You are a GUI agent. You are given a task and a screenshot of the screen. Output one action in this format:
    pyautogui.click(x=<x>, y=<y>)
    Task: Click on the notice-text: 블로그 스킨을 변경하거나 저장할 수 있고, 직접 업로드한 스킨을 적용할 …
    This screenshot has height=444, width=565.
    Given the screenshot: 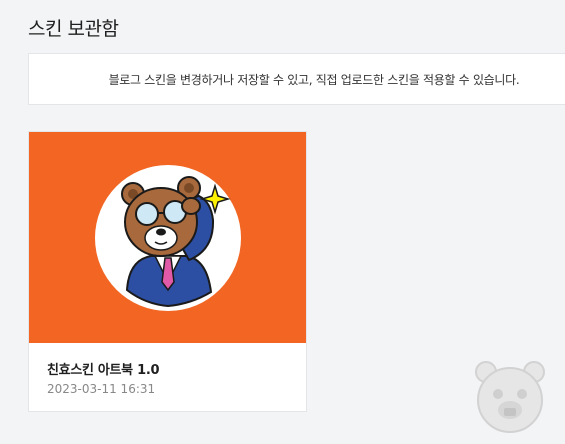 What is the action you would take?
    pyautogui.click(x=314, y=79)
    